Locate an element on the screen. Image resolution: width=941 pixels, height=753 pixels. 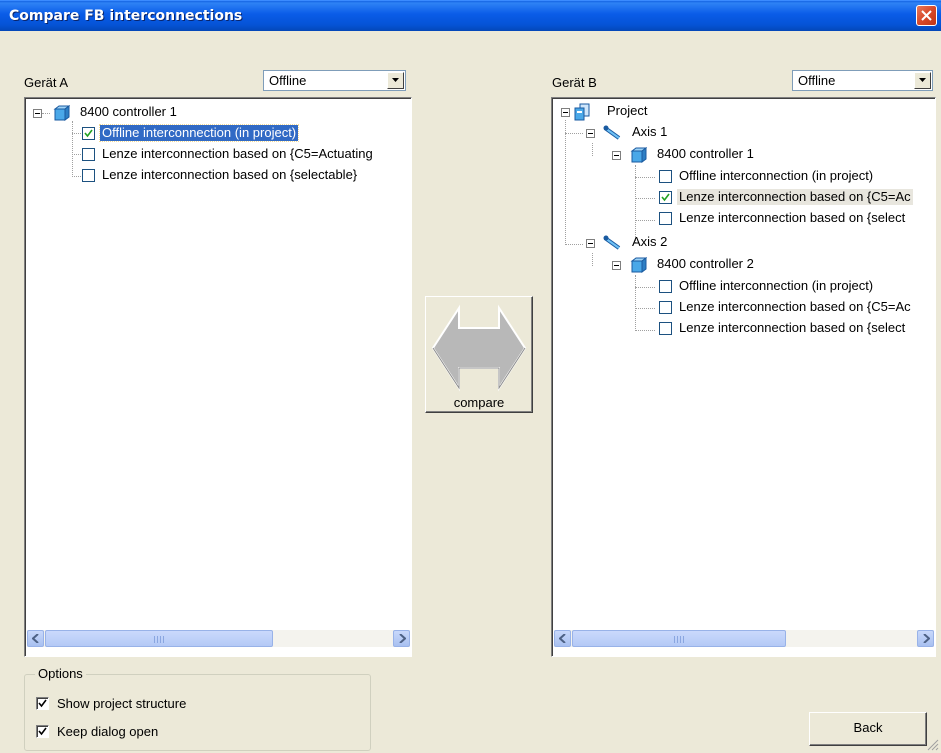
tree-node-label: Project is located at coordinates (627, 110).